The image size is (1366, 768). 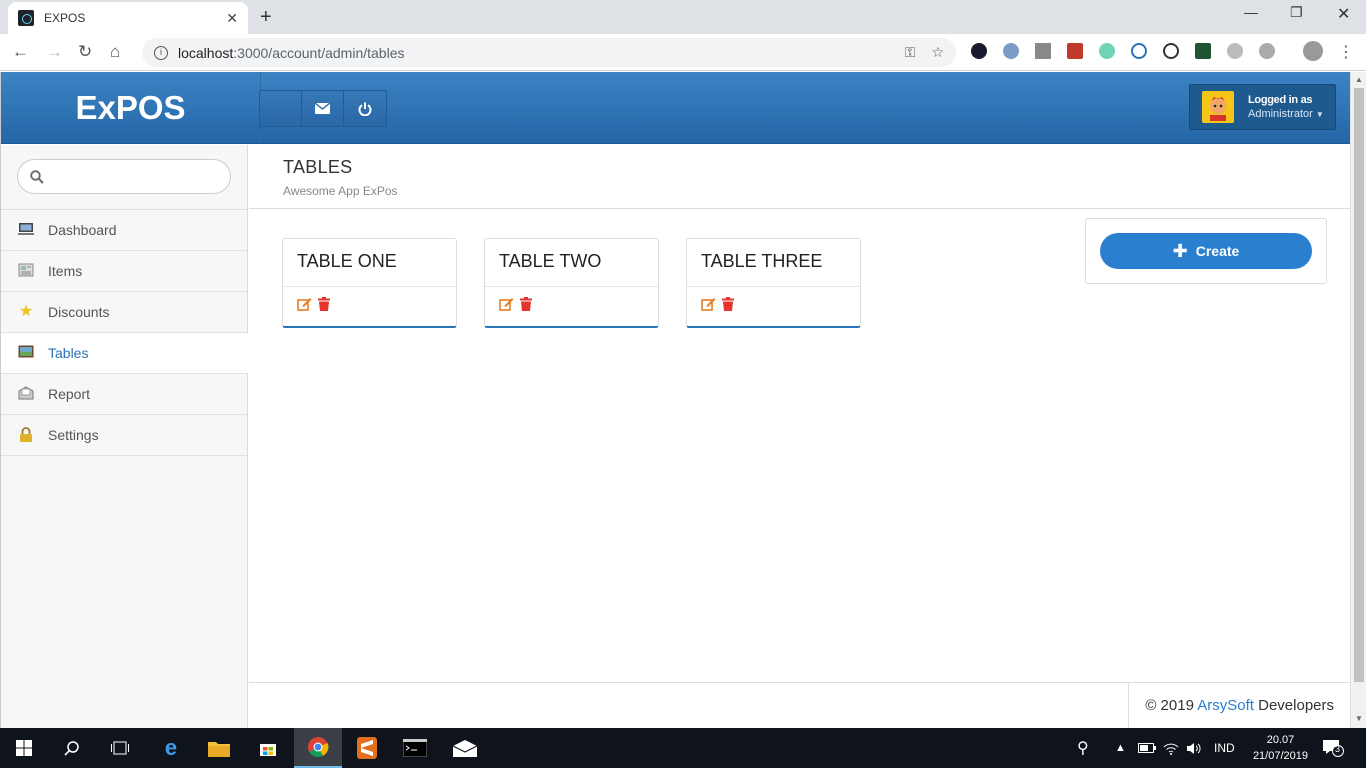 What do you see at coordinates (124, 353) in the screenshot?
I see `sidebar-item-tables: Tables` at bounding box center [124, 353].